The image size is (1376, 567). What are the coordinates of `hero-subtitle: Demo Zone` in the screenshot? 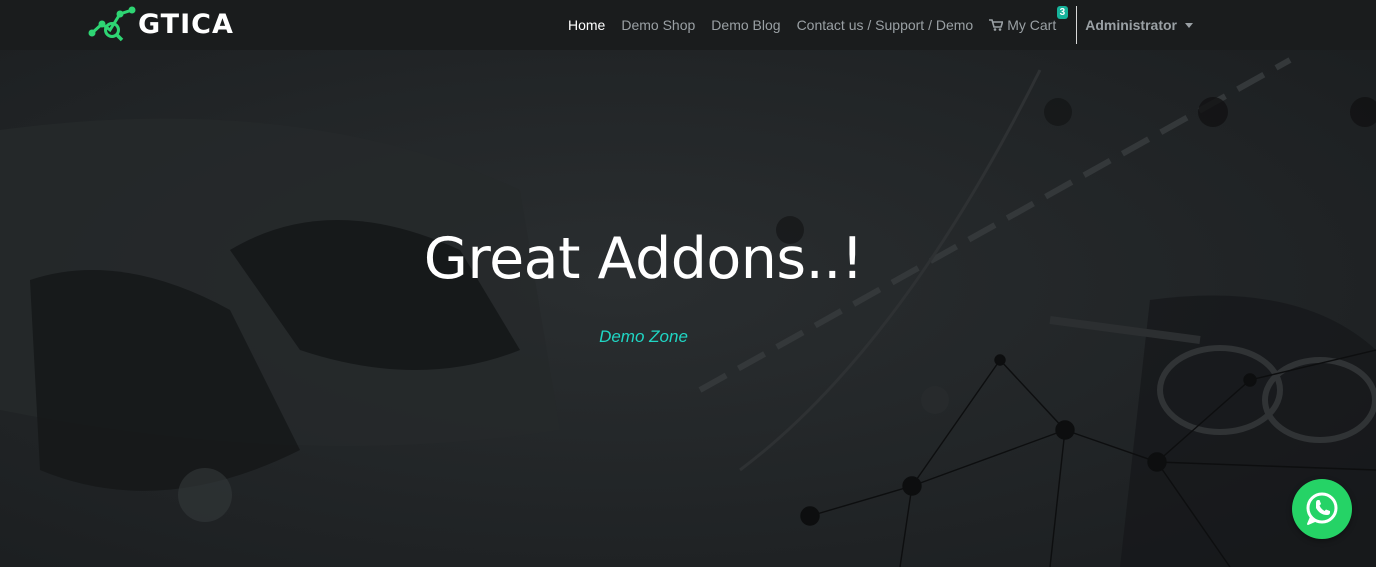 It's located at (643, 337).